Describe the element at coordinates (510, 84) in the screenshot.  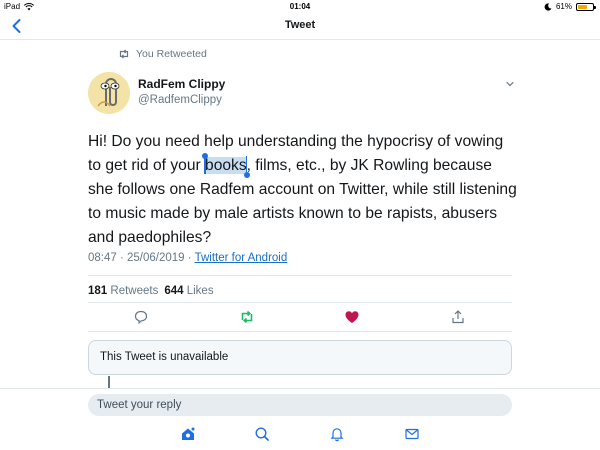
I see `chevron-down-icon` at that location.